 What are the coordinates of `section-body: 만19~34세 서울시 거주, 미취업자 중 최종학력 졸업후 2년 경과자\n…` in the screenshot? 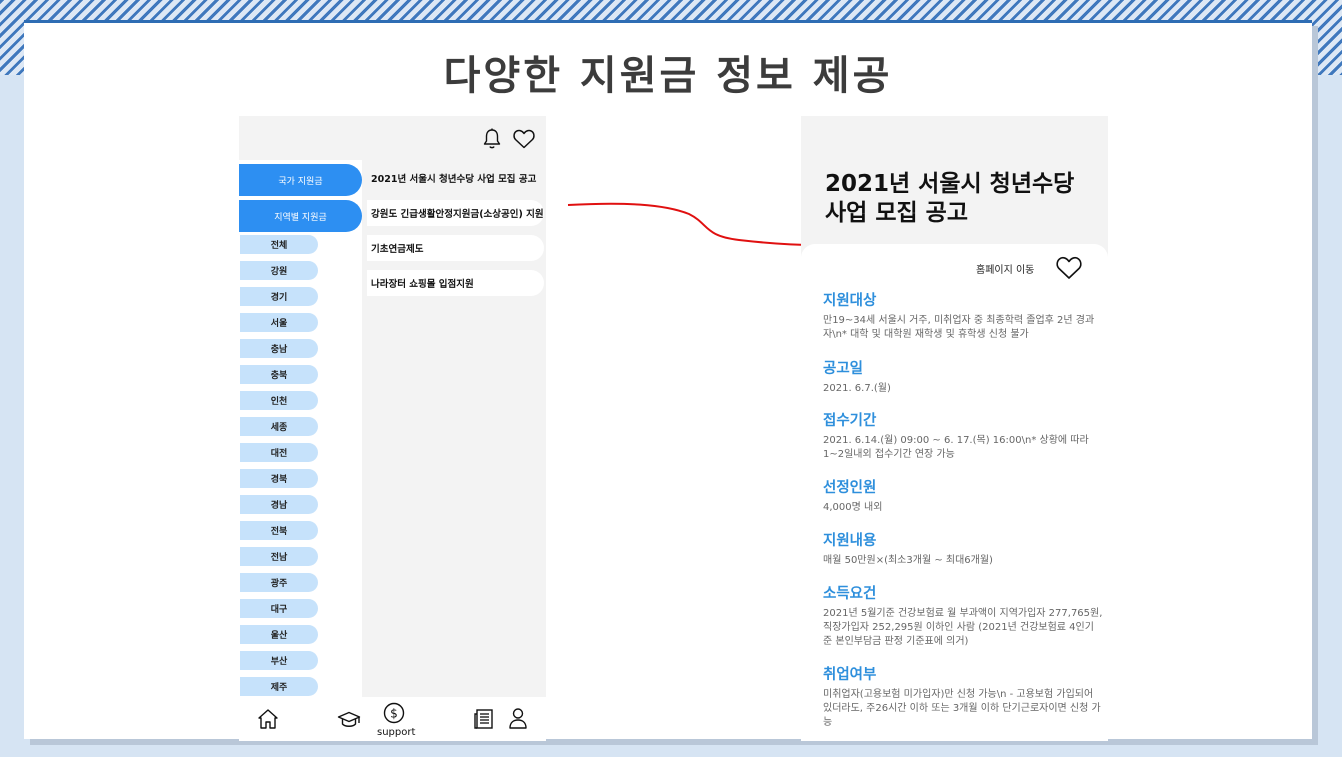 It's located at (959, 327).